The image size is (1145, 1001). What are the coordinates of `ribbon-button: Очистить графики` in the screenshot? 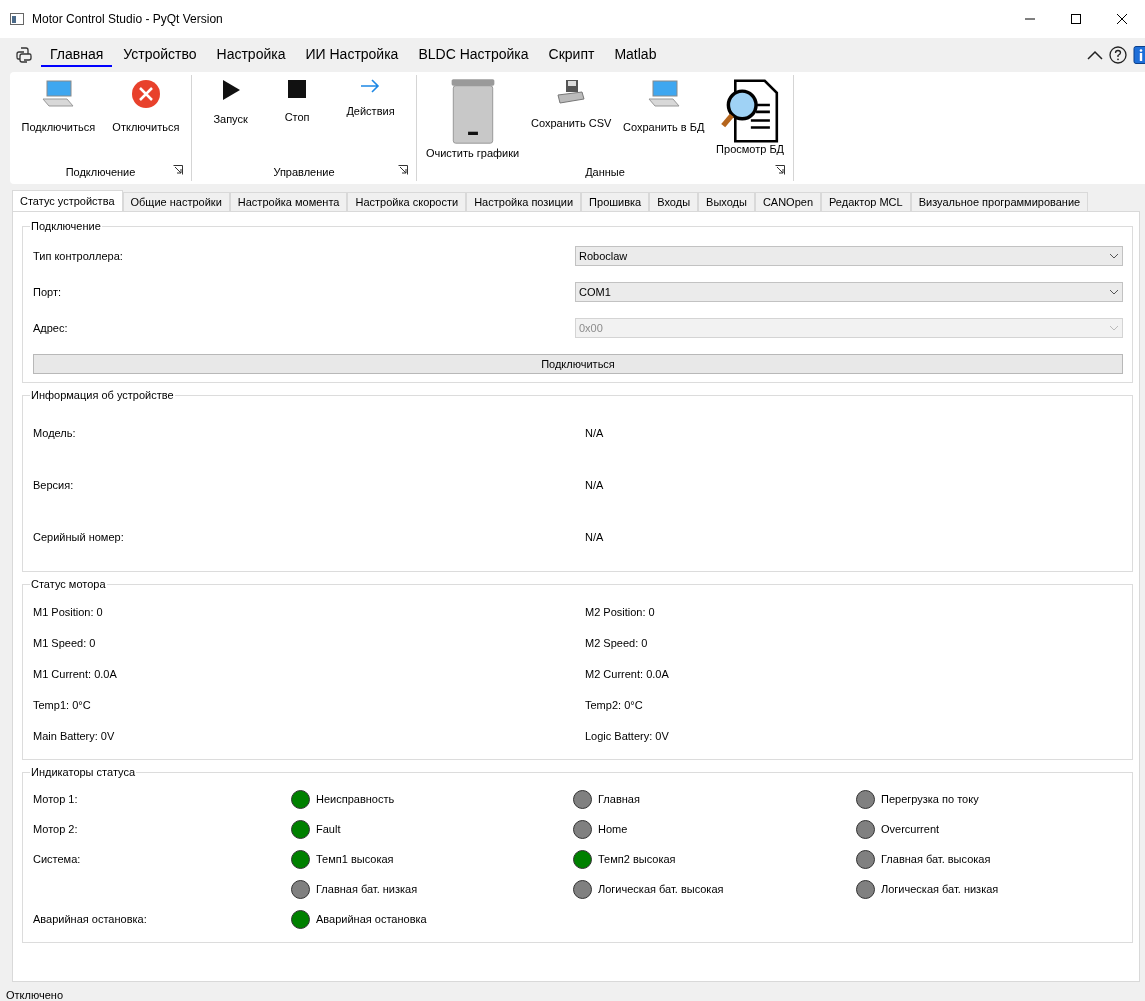 It's located at (472, 120).